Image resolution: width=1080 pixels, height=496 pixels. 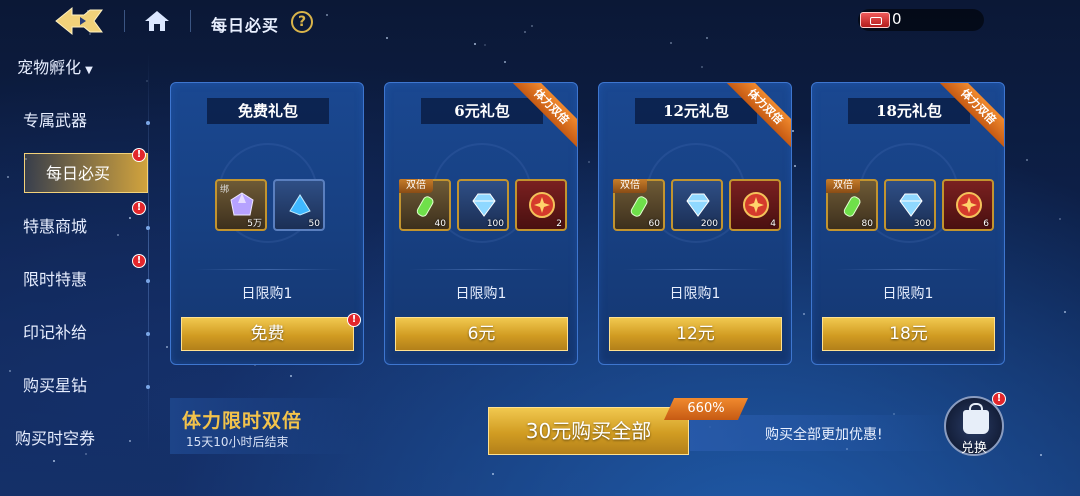 What do you see at coordinates (481, 334) in the screenshot?
I see `buy-button-6: 6元` at bounding box center [481, 334].